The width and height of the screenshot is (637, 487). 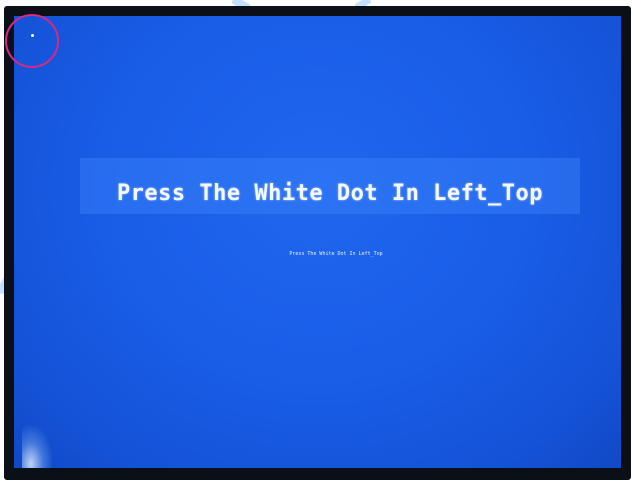 What do you see at coordinates (336, 254) in the screenshot?
I see `calibration-subtitle: Press The White Dot In Left_Top` at bounding box center [336, 254].